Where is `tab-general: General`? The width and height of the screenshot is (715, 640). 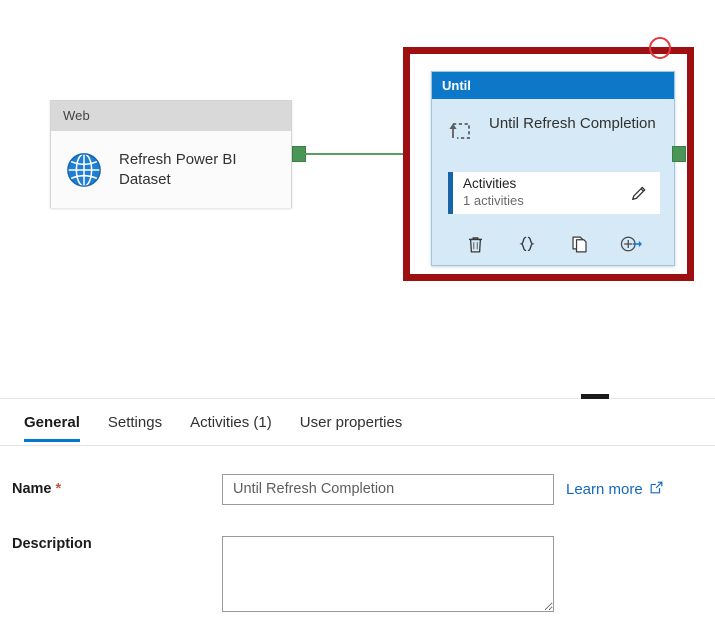
tab-general: General is located at coordinates (52, 426).